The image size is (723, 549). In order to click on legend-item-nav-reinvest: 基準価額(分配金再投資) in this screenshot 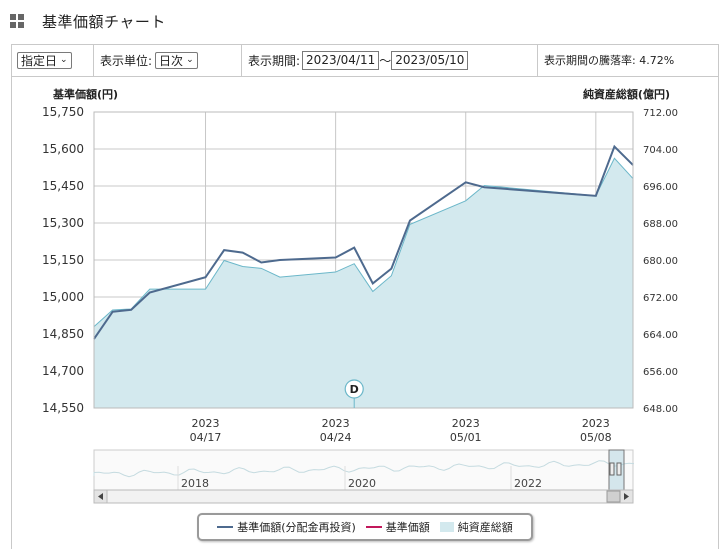, I will do `click(286, 527)`.